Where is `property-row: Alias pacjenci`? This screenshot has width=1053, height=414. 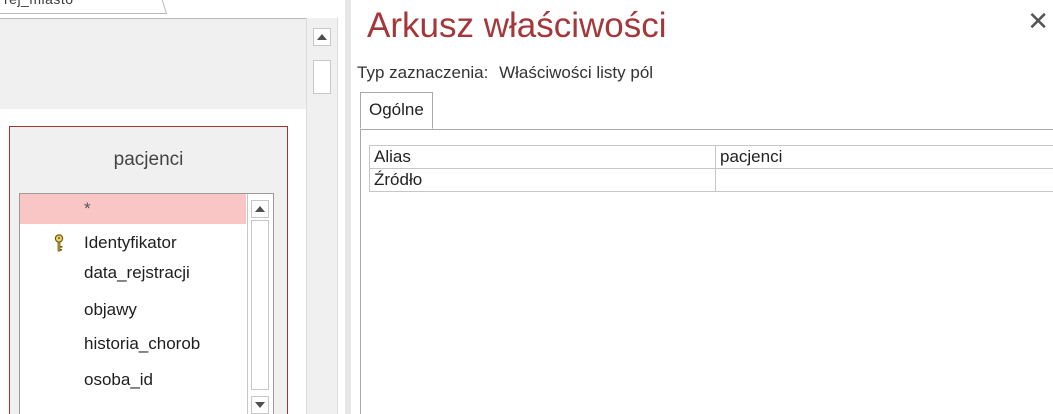 property-row: Alias pacjenci is located at coordinates (711, 157).